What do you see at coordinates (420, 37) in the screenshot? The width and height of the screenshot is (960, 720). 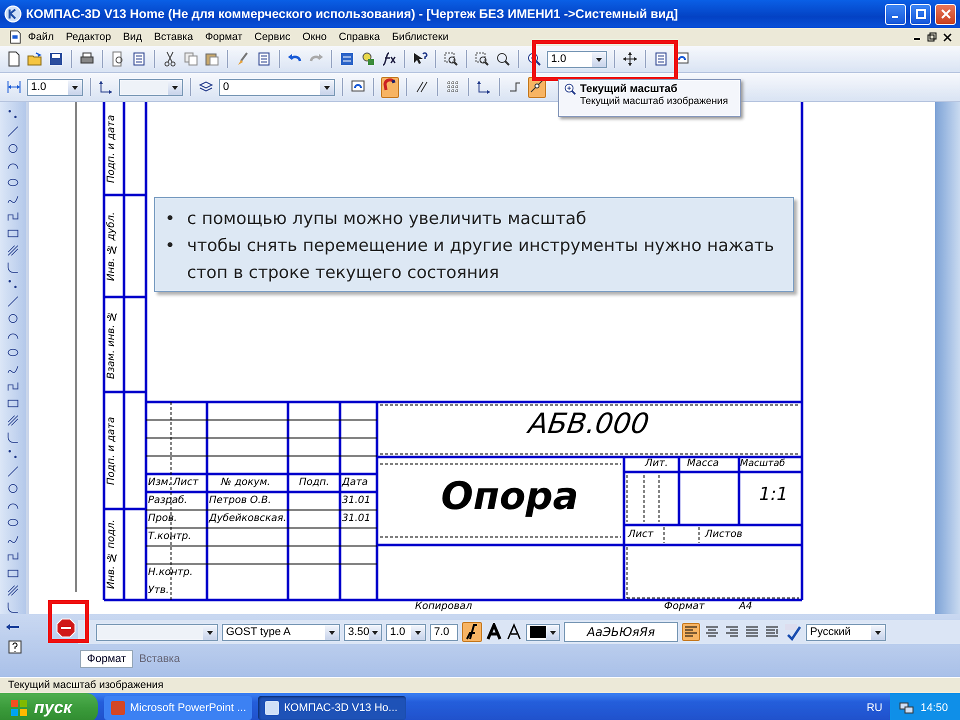 I see `menu-item: Библистеки` at bounding box center [420, 37].